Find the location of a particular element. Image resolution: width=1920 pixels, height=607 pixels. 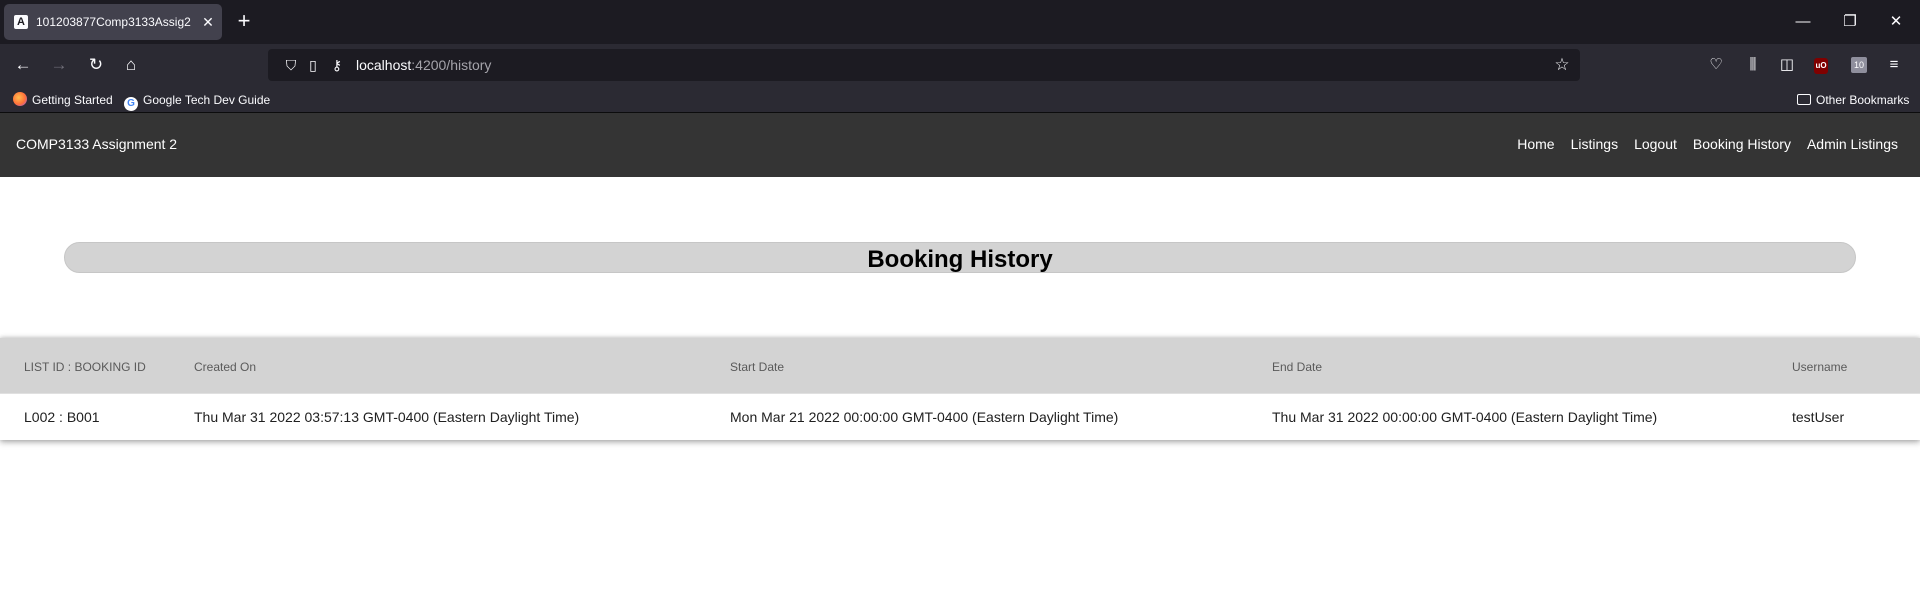

firefox-icon is located at coordinates (20, 99).